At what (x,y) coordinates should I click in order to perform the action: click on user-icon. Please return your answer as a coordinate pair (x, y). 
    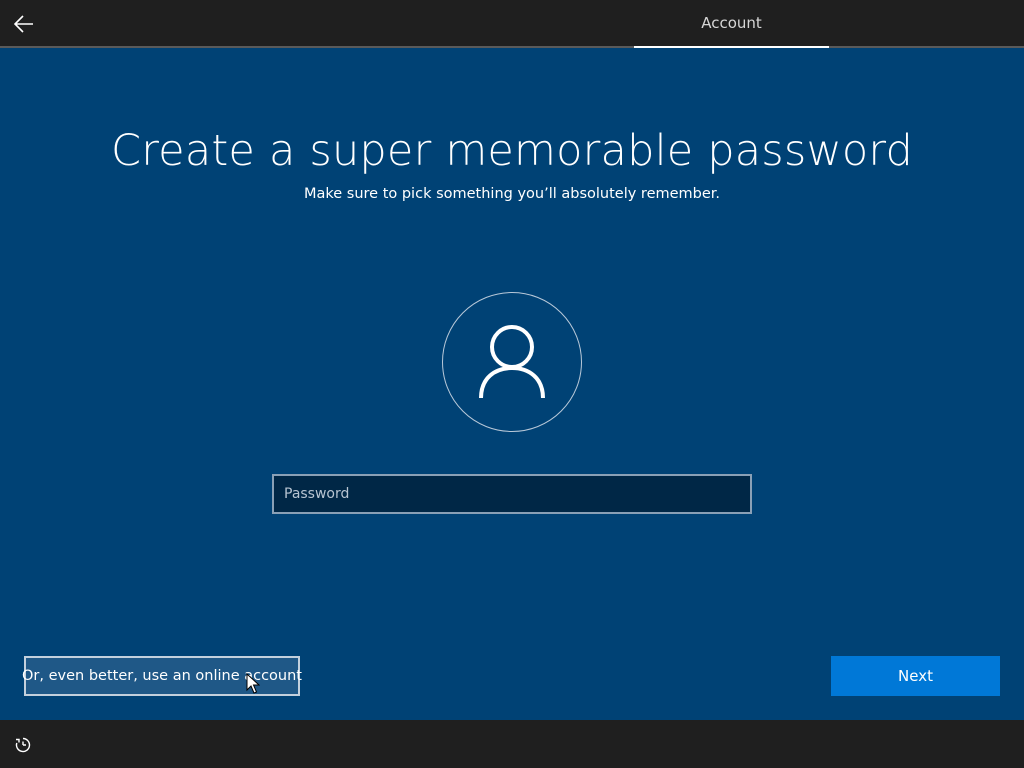
    Looking at the image, I should click on (512, 362).